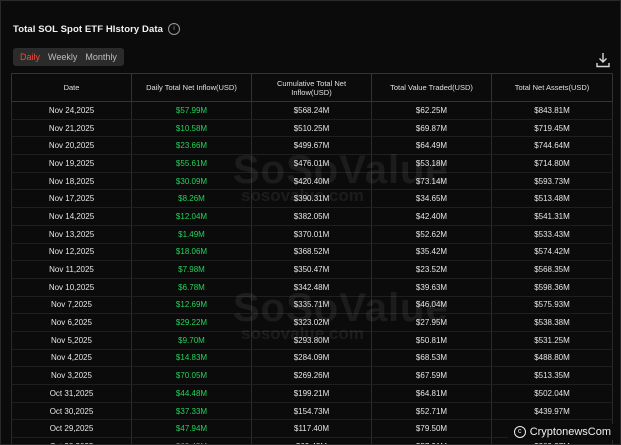  What do you see at coordinates (431, 181) in the screenshot?
I see `cell-value-traded: $73.14M` at bounding box center [431, 181].